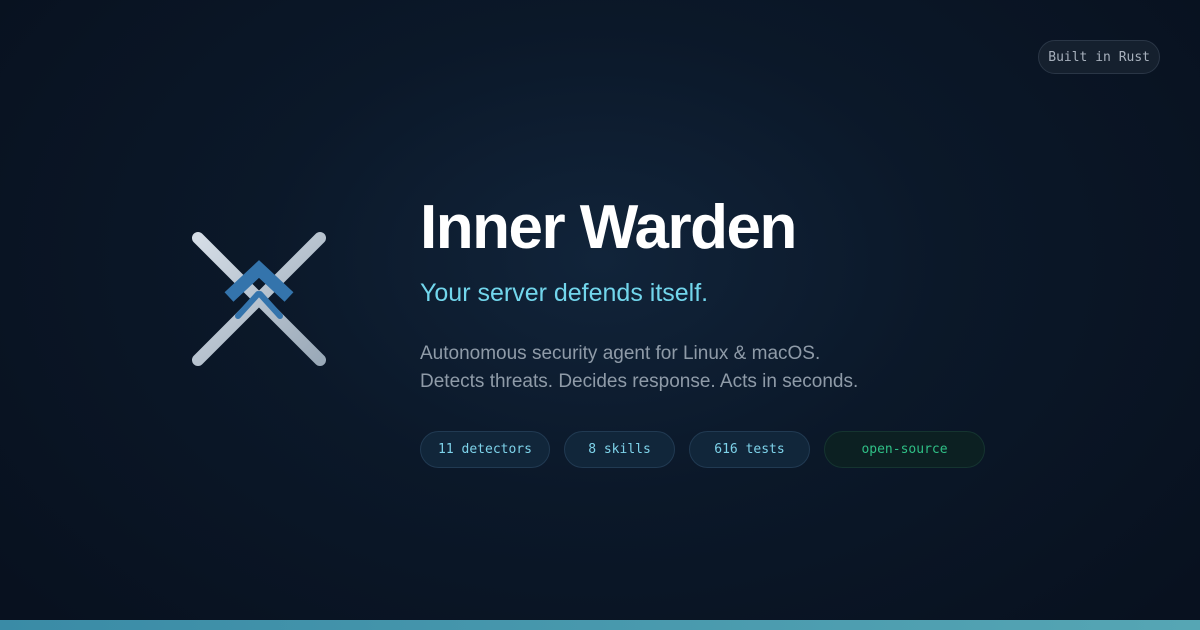 The height and width of the screenshot is (630, 1200). I want to click on chip-open-source: open-source, so click(904, 449).